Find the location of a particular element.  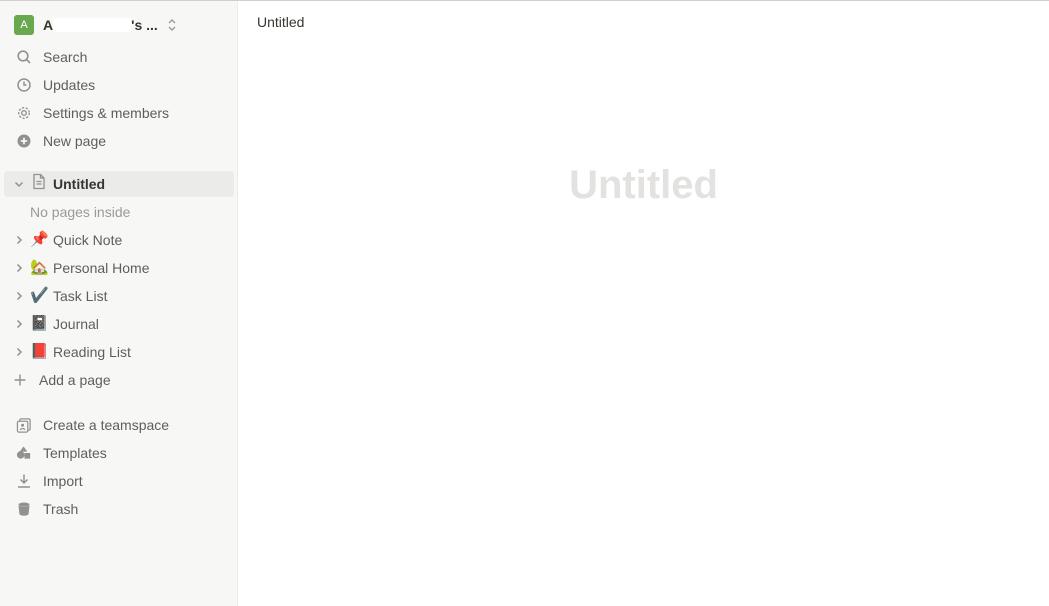

sidebar-settings: Settings & members is located at coordinates (119, 113).